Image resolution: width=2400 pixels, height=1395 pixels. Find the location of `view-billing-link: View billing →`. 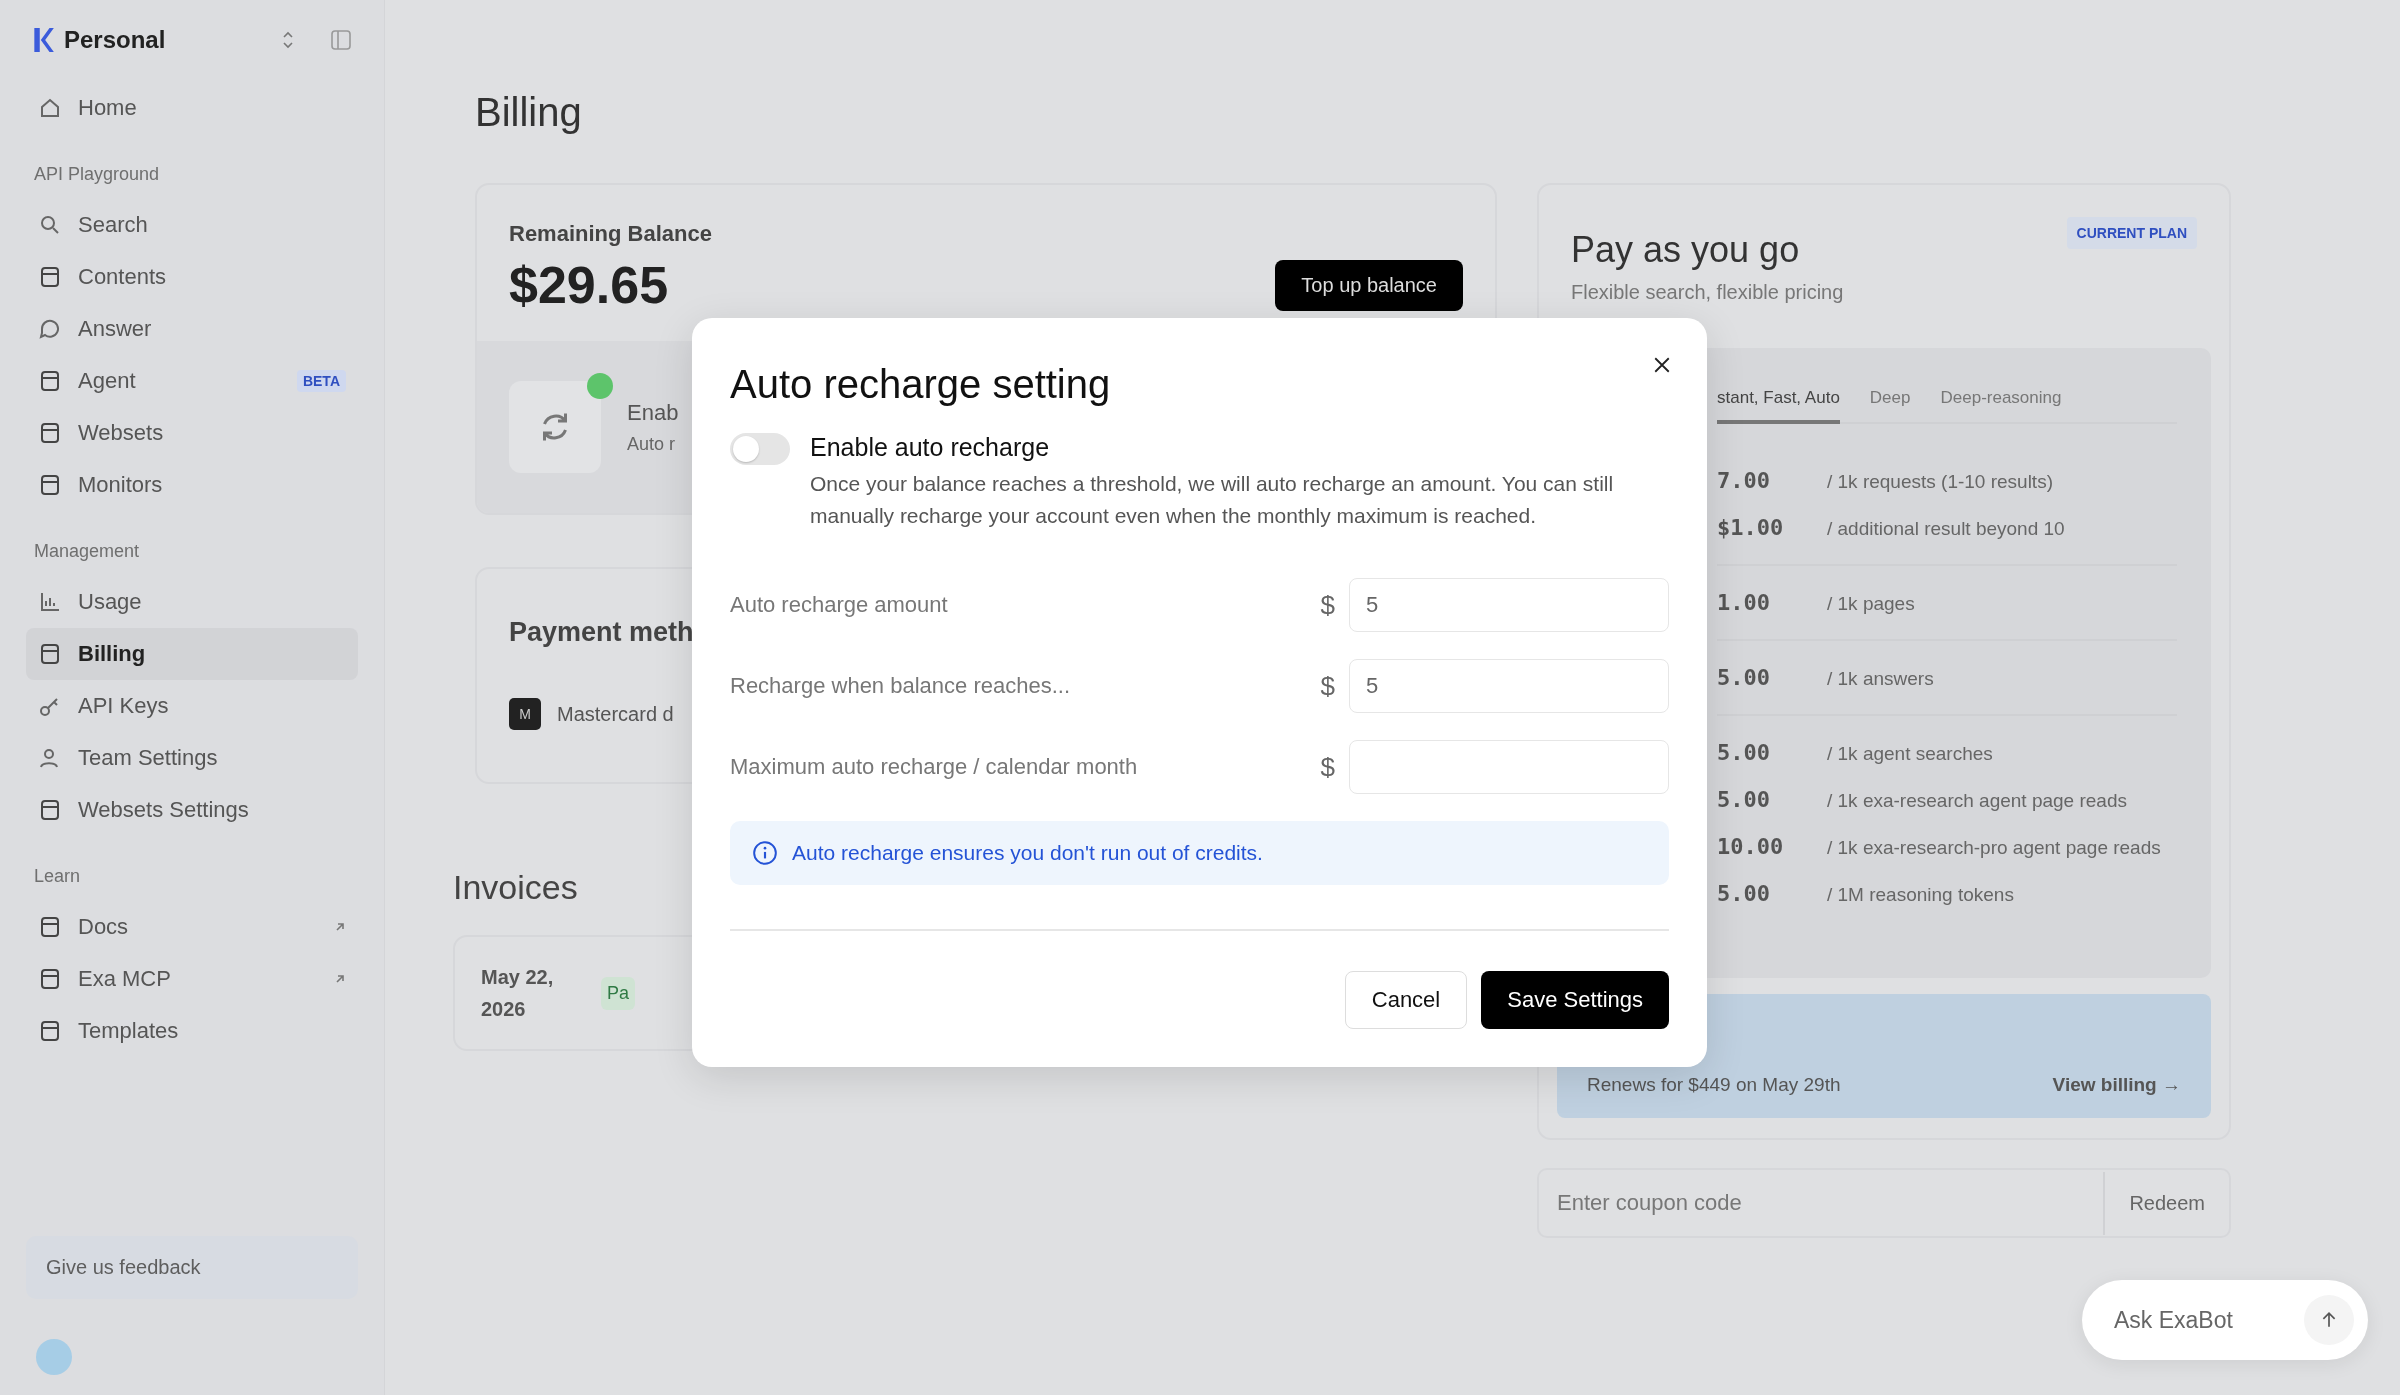

view-billing-link: View billing → is located at coordinates (2116, 1085).